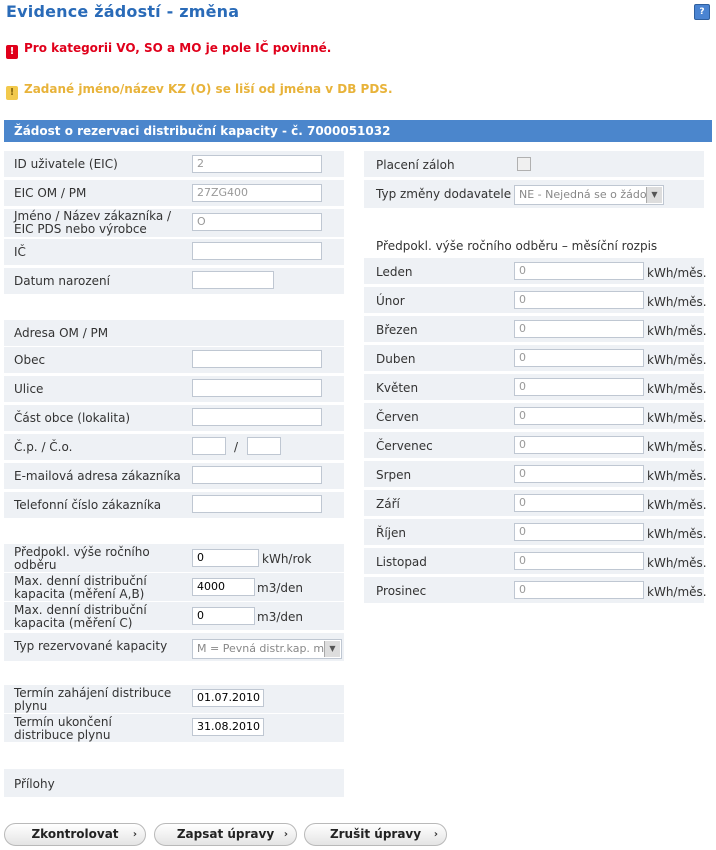  Describe the element at coordinates (257, 251) in the screenshot. I see `ic-field` at that location.